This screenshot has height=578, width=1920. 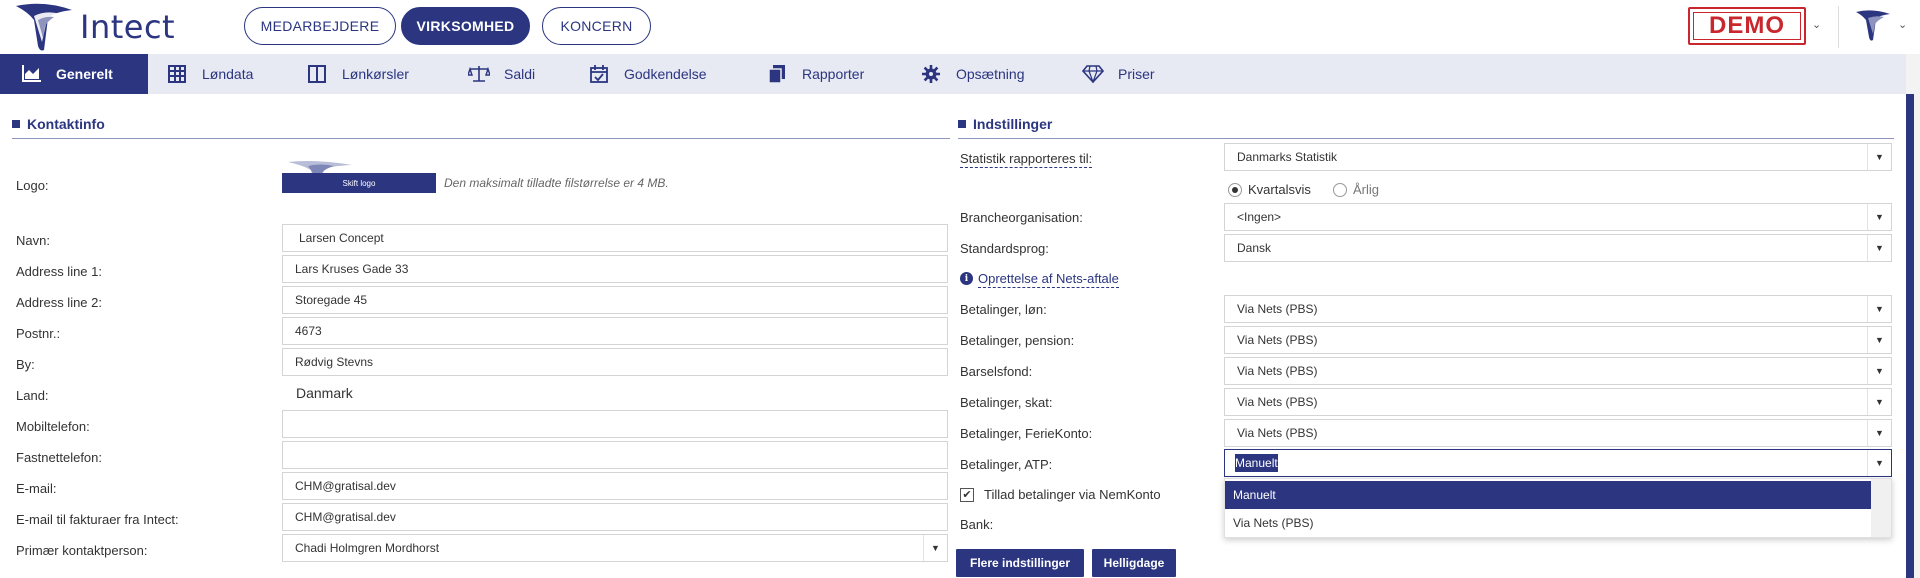 What do you see at coordinates (1558, 248) in the screenshot?
I see `language-dropdown: Dansk ▼` at bounding box center [1558, 248].